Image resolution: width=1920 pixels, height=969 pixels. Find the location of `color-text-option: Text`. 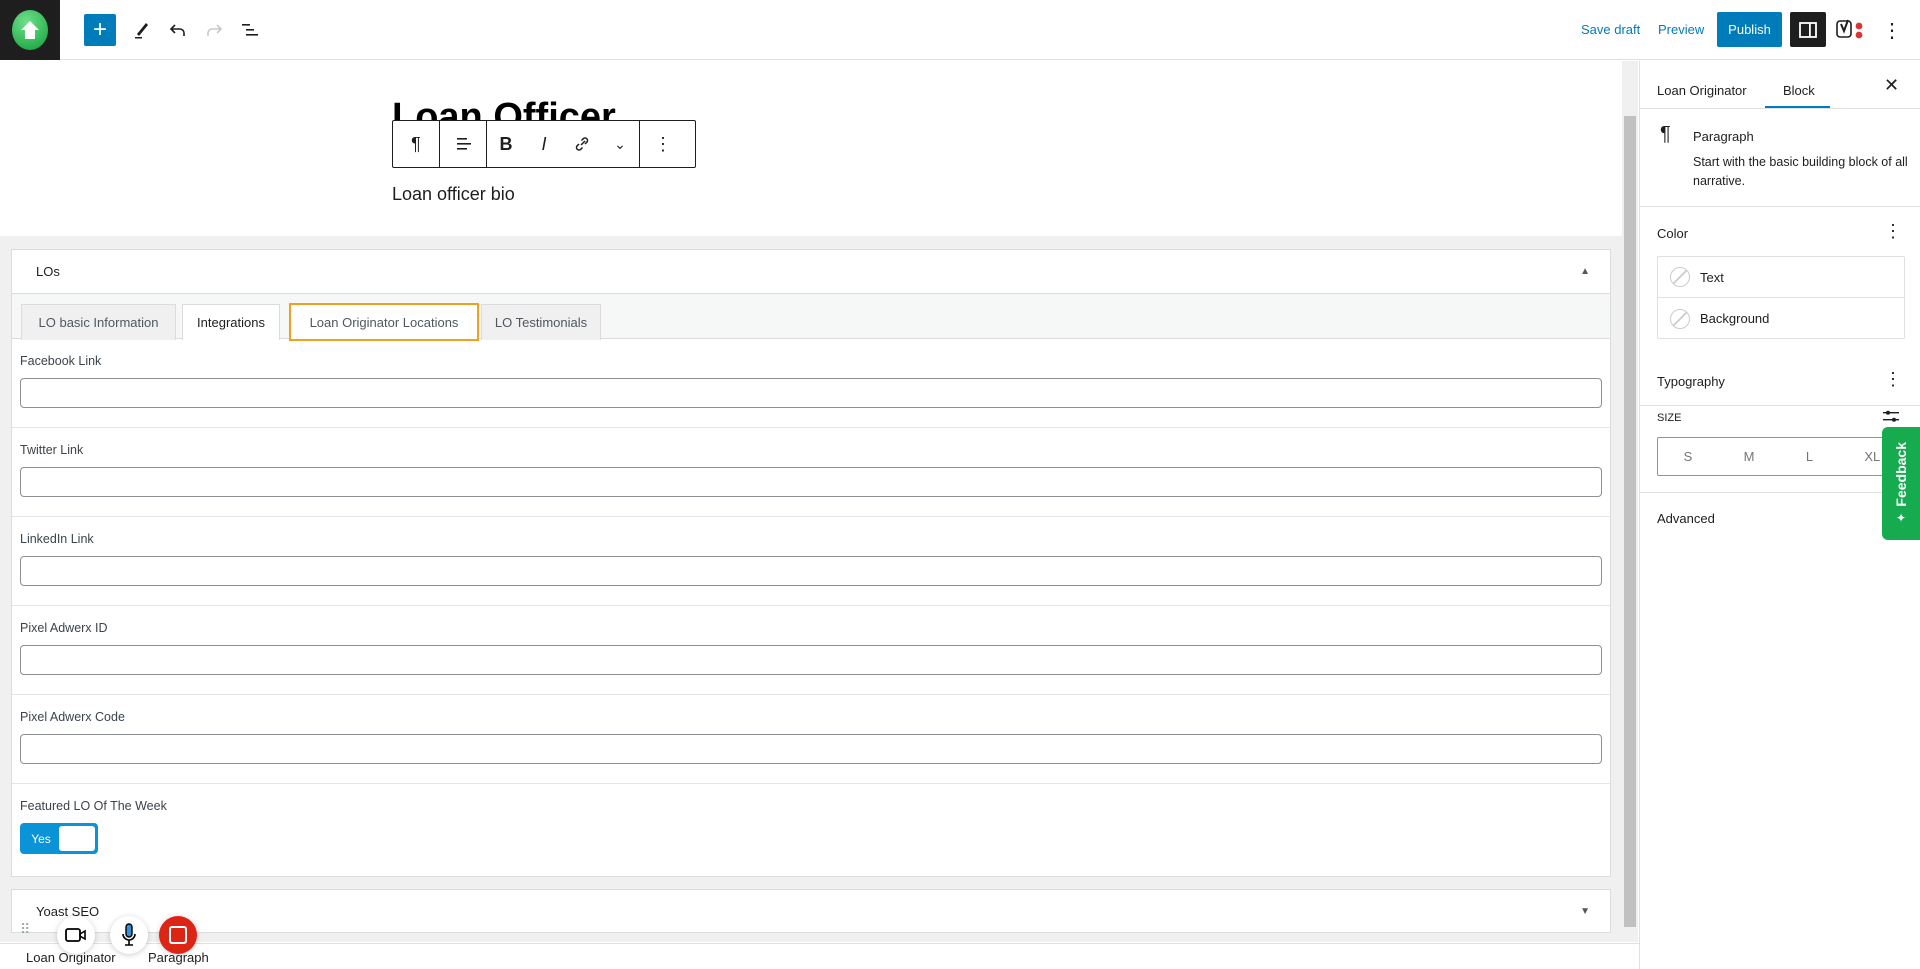

color-text-option: Text is located at coordinates (1781, 277).